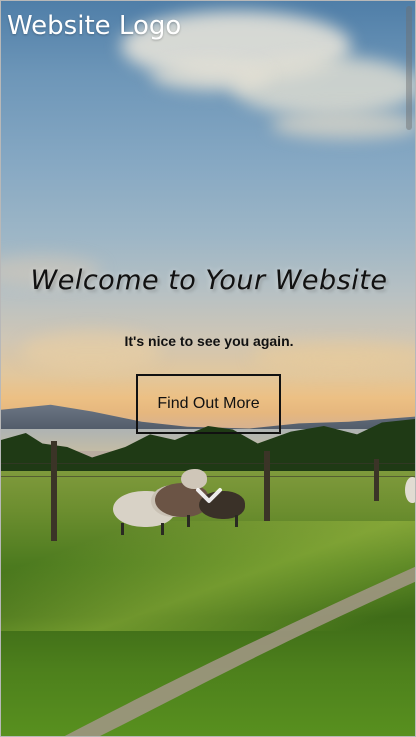 This screenshot has height=737, width=416. What do you see at coordinates (94, 26) in the screenshot?
I see `website-logo: Website Logo` at bounding box center [94, 26].